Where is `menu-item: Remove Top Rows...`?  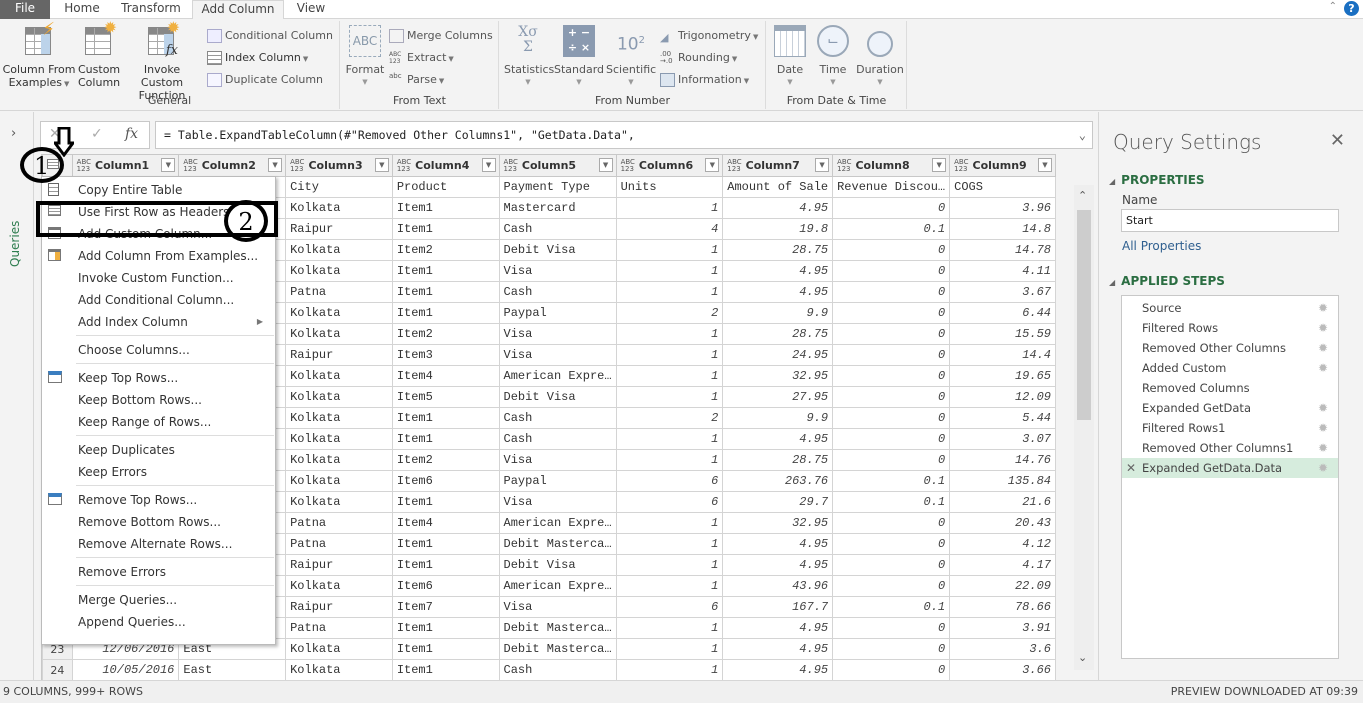
menu-item: Remove Top Rows... is located at coordinates (158, 500).